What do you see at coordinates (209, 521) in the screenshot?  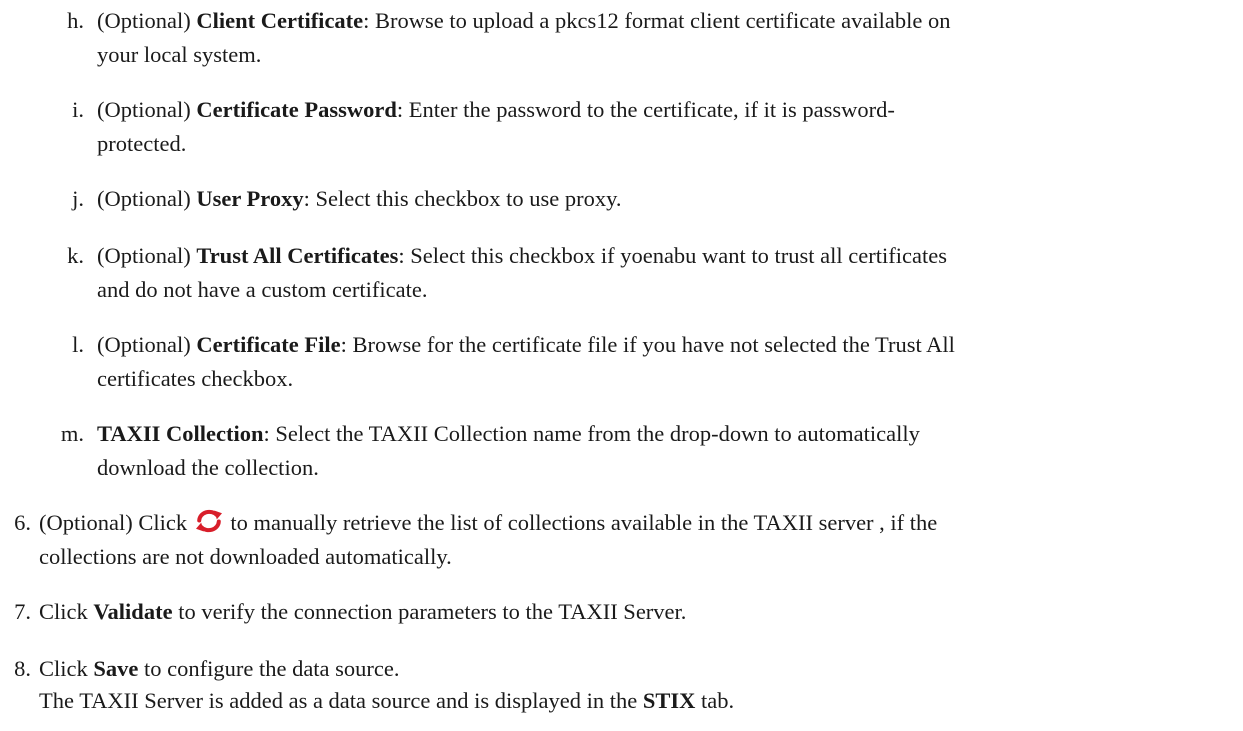 I see `refresh-icon` at bounding box center [209, 521].